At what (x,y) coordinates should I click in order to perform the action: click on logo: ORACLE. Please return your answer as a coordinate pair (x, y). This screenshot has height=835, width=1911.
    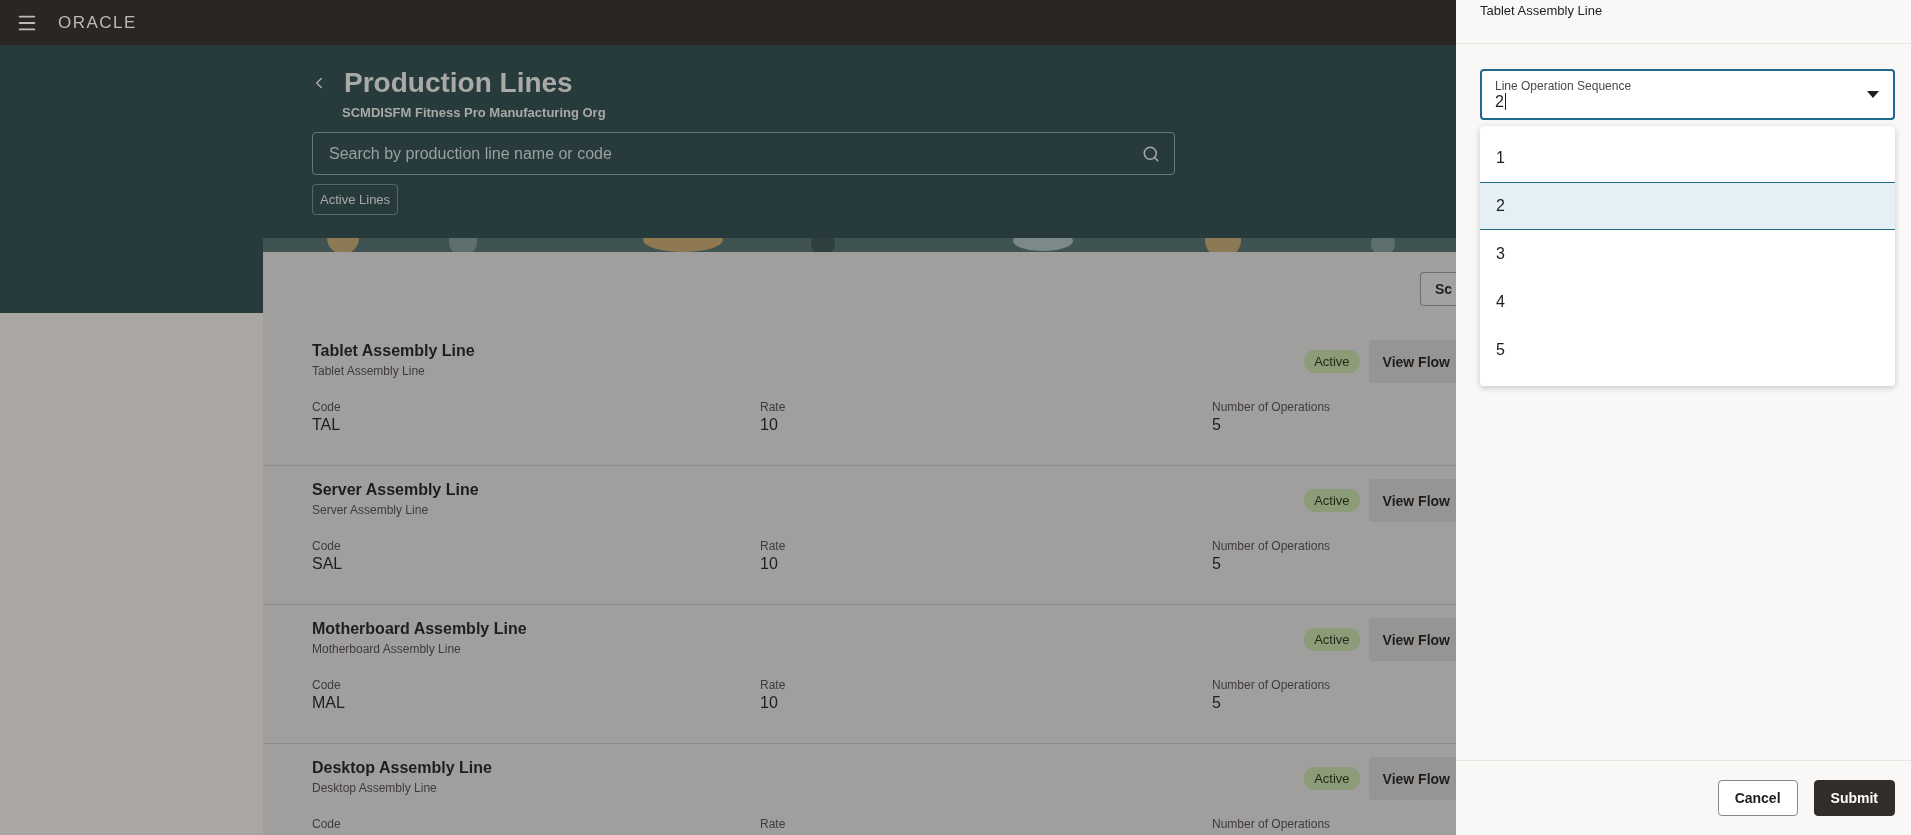
    Looking at the image, I should click on (97, 22).